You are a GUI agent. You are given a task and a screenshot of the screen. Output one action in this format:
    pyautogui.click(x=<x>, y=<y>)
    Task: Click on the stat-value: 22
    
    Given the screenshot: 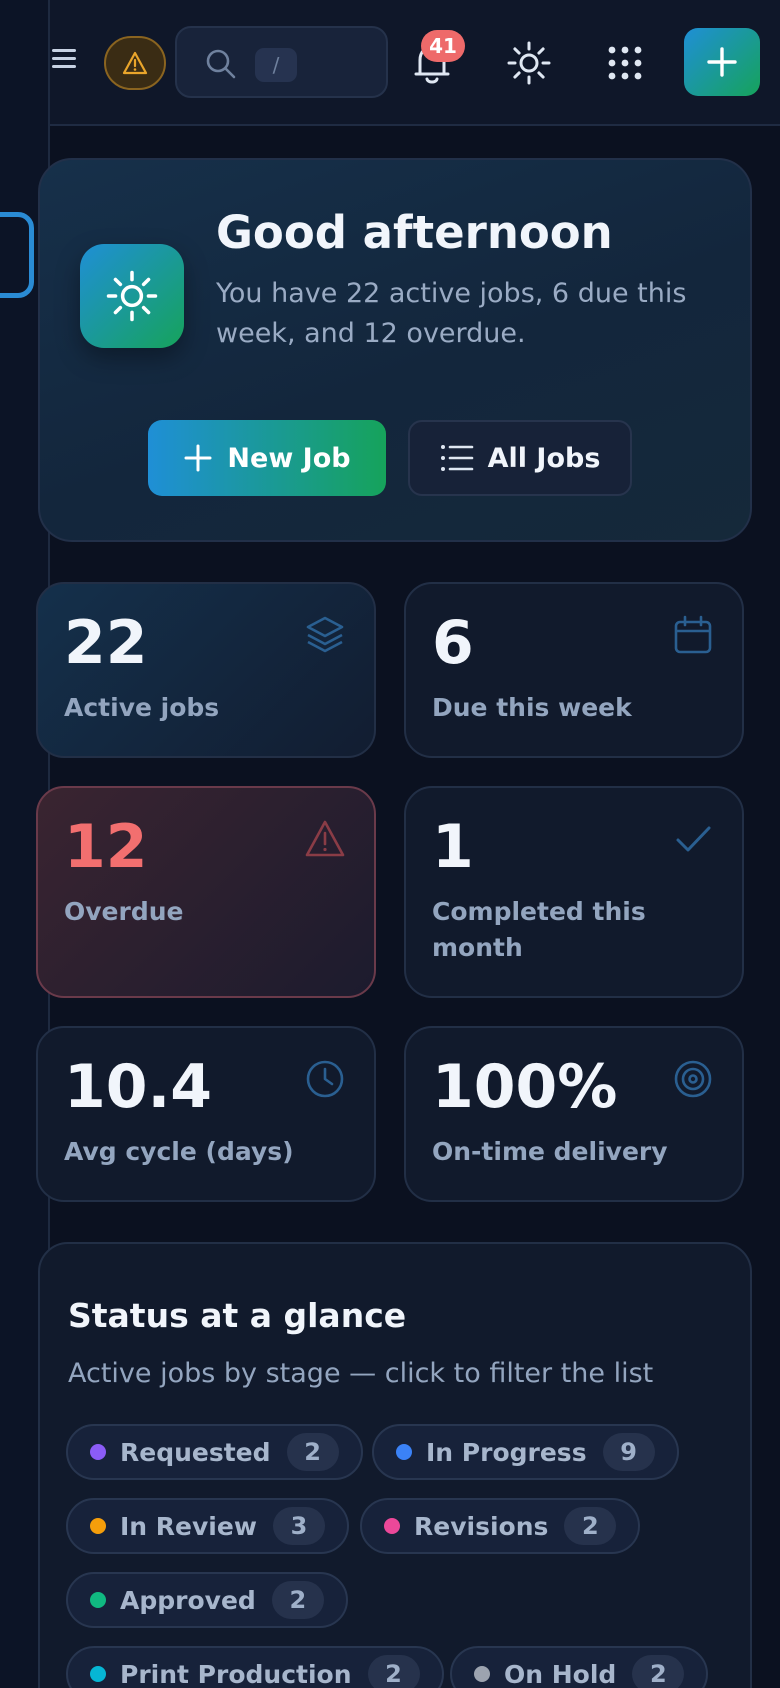 What is the action you would take?
    pyautogui.click(x=106, y=643)
    